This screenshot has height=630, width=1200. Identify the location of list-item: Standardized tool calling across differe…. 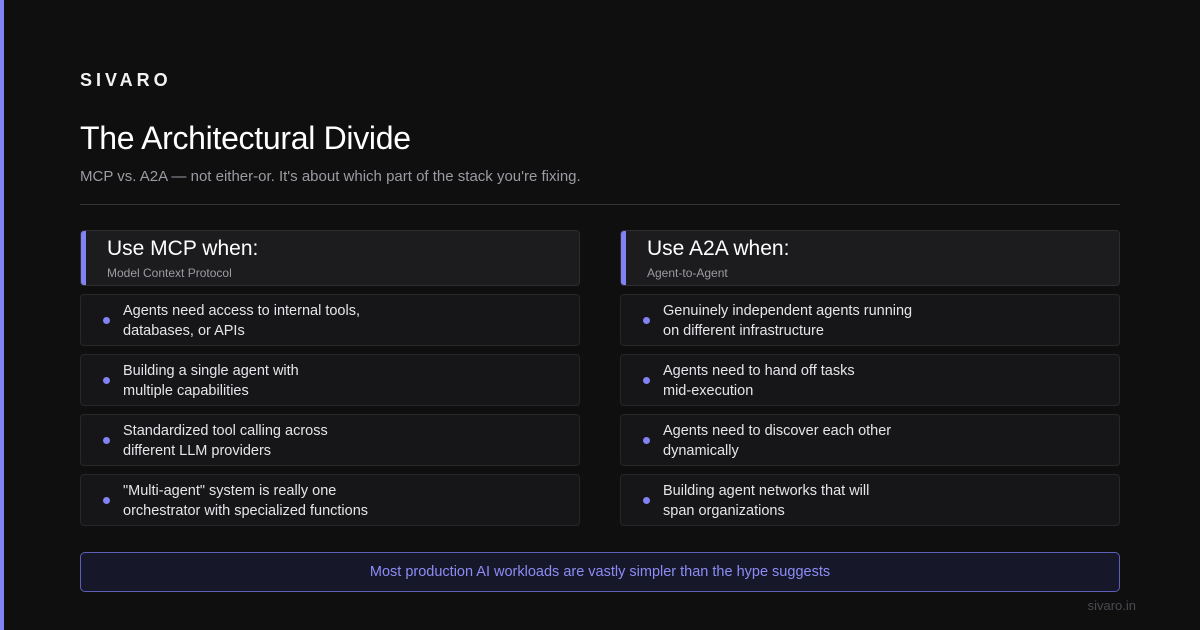
(330, 440).